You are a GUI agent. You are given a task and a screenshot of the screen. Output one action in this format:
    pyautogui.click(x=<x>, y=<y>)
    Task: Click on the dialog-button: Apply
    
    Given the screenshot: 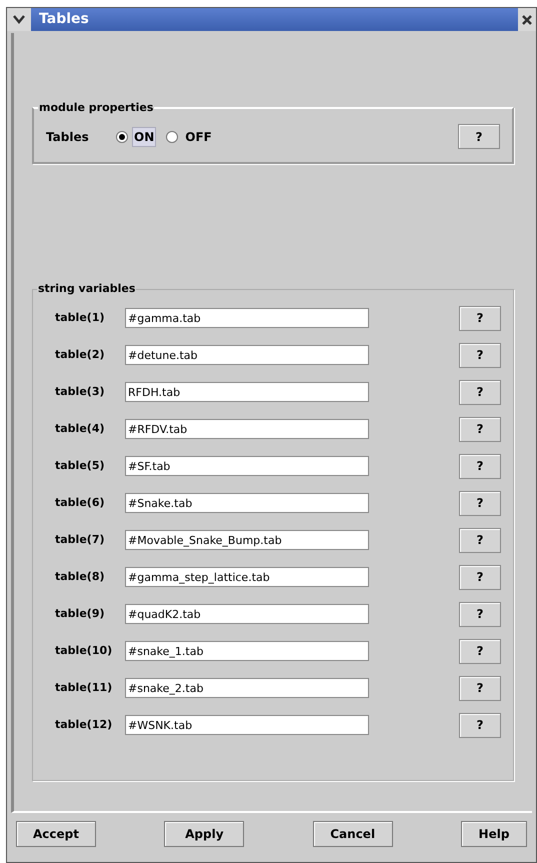 What is the action you would take?
    pyautogui.click(x=204, y=834)
    